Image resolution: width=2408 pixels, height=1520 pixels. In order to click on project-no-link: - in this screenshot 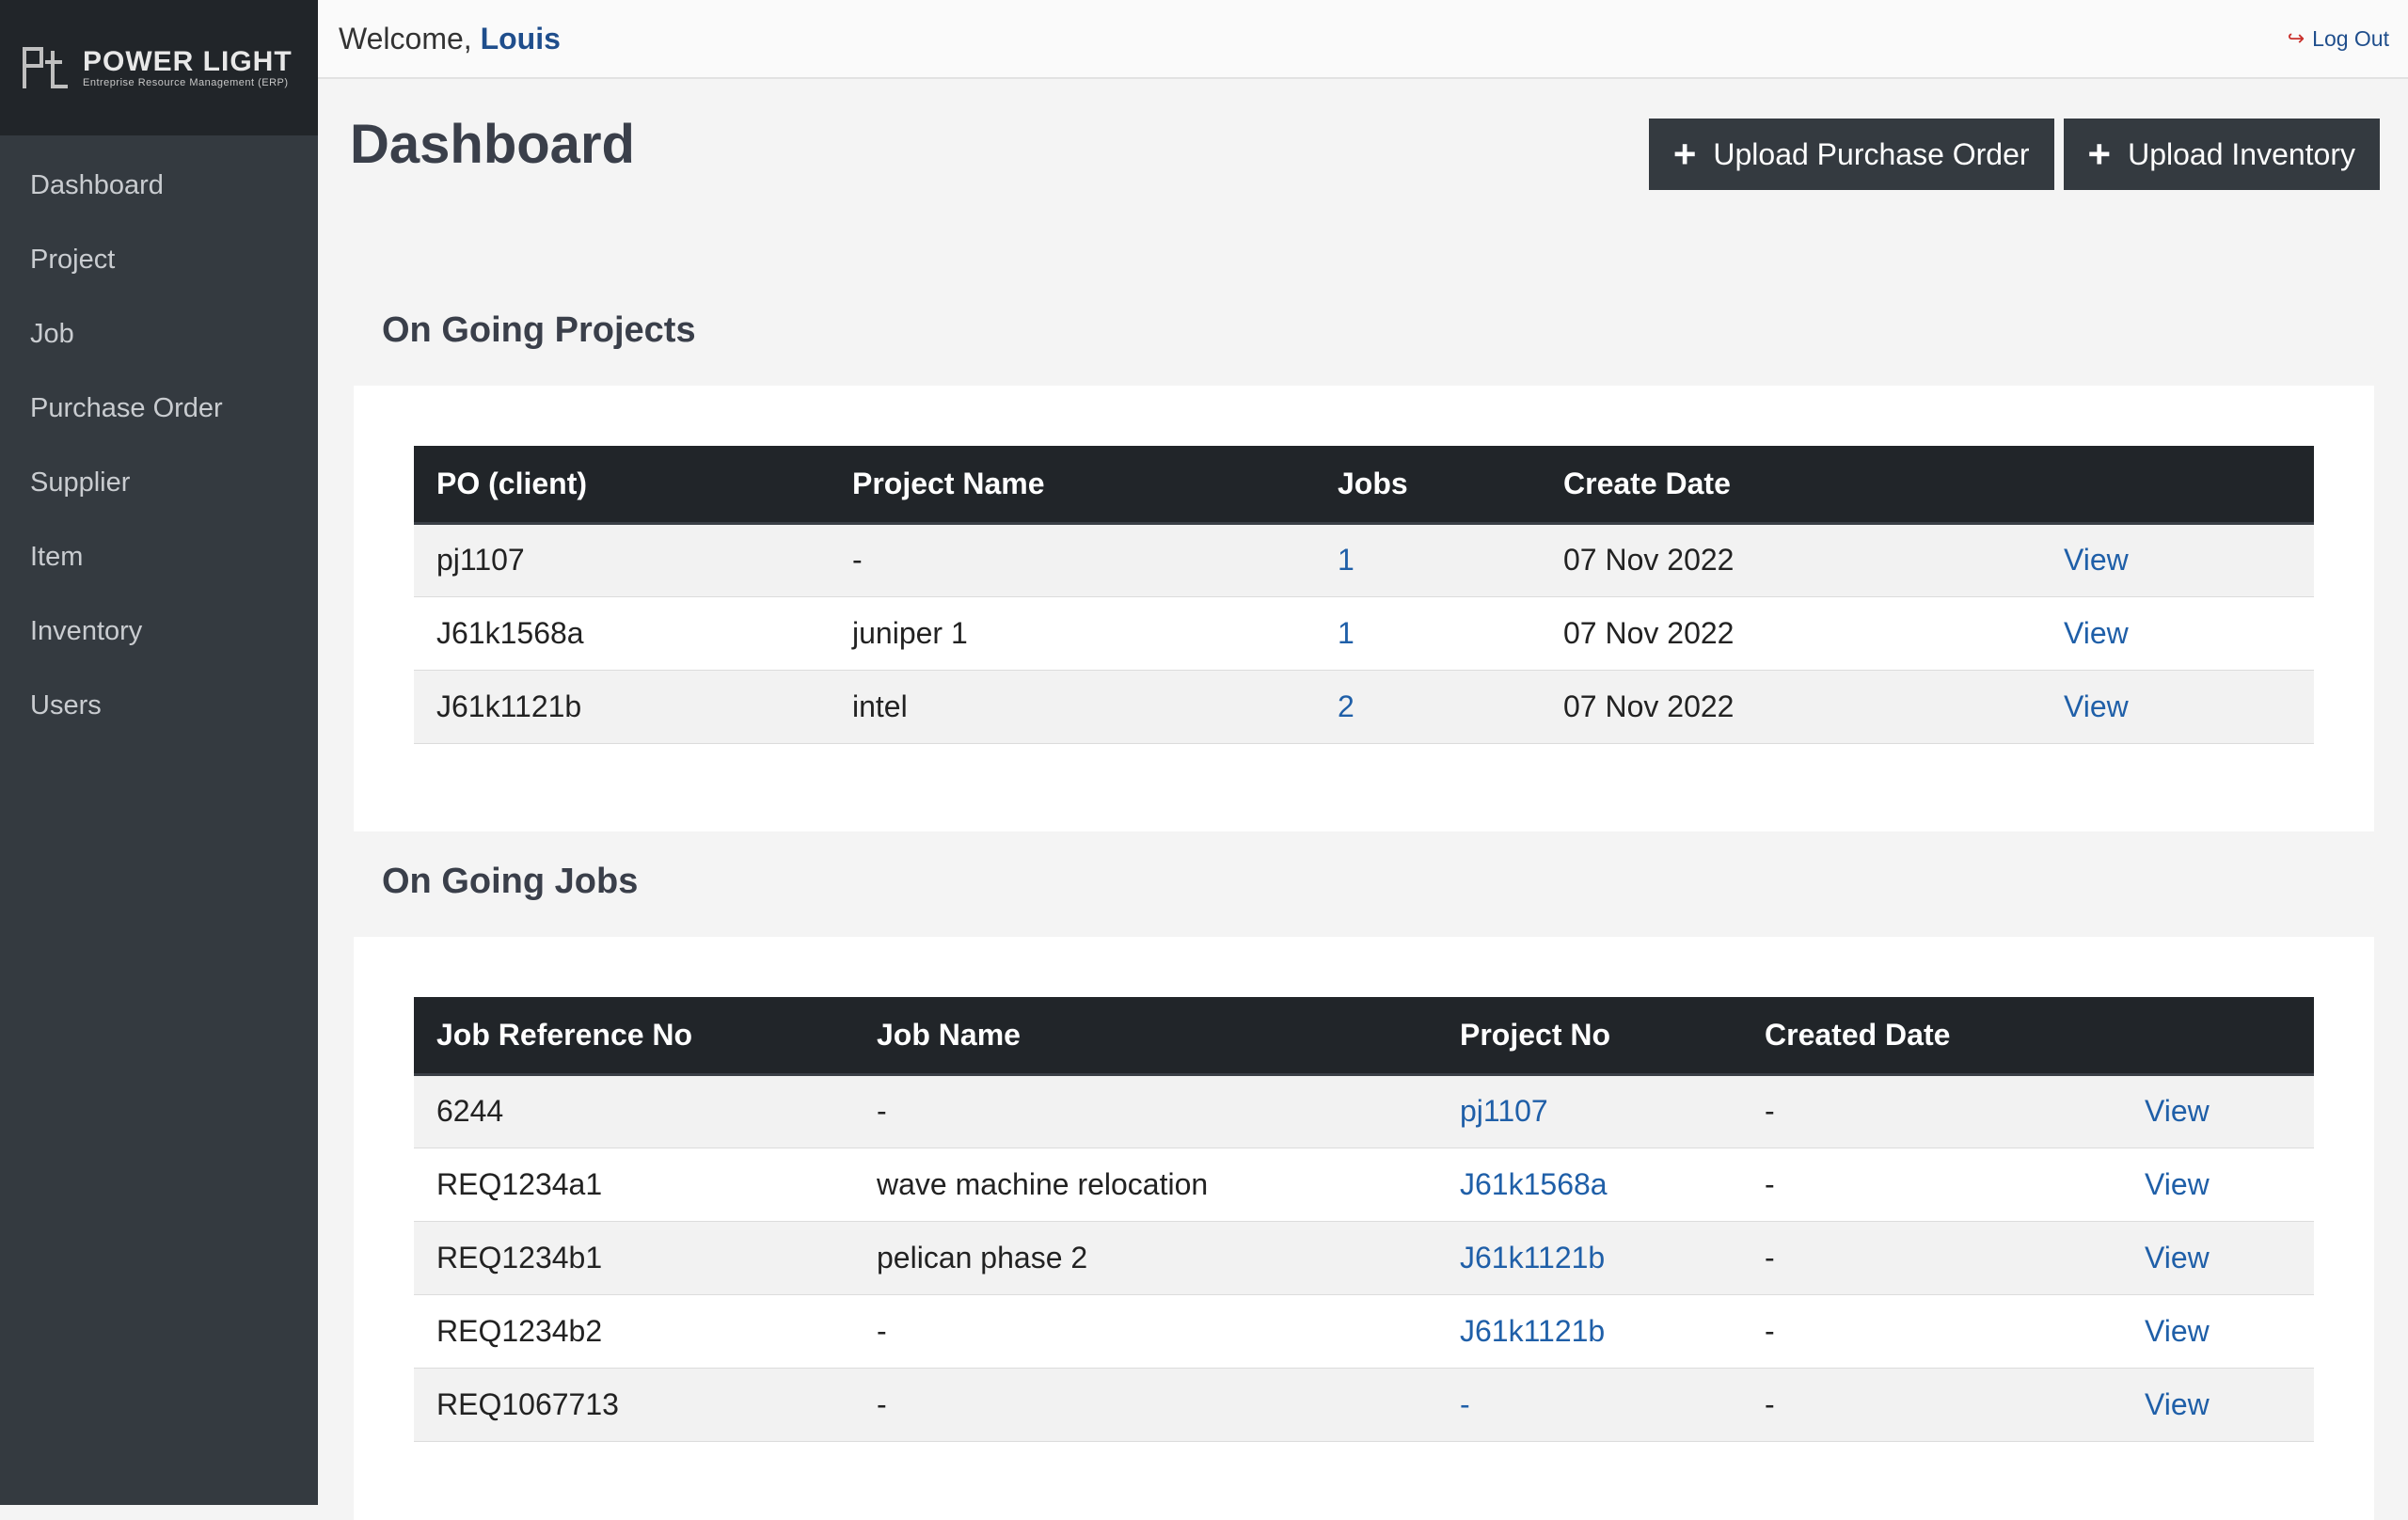, I will do `click(1589, 1404)`.